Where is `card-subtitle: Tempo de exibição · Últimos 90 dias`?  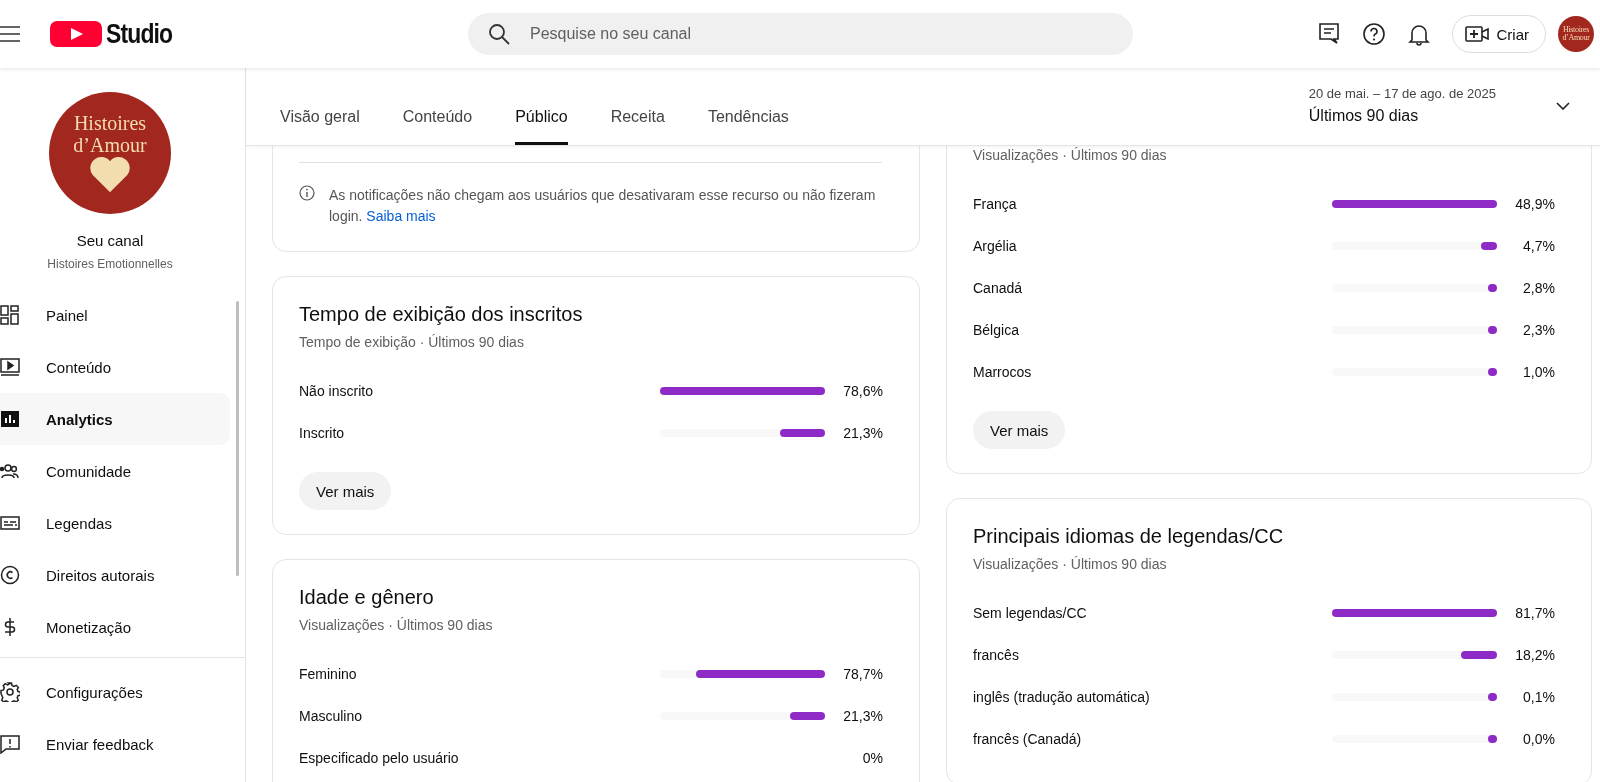
card-subtitle: Tempo de exibição · Últimos 90 dias is located at coordinates (412, 342).